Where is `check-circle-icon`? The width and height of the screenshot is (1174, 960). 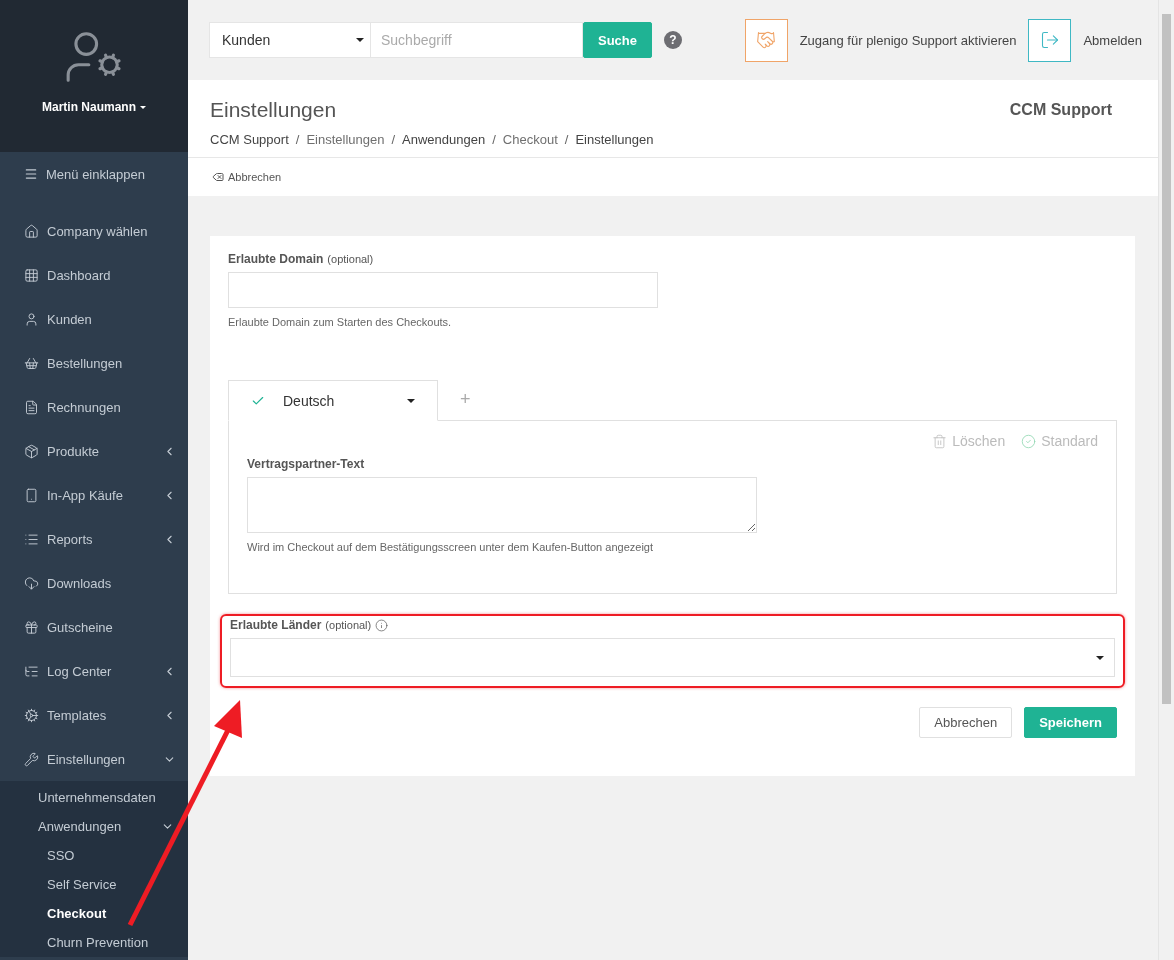 check-circle-icon is located at coordinates (1029, 441).